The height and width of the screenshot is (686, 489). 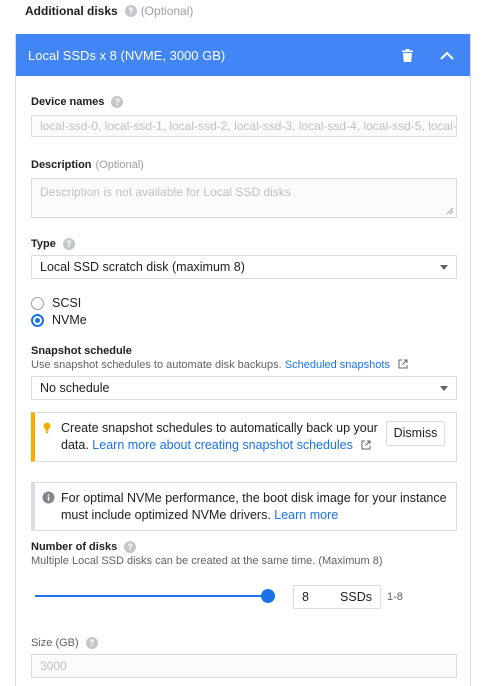 I want to click on additional-disks-label: Additional disks, so click(x=71, y=11).